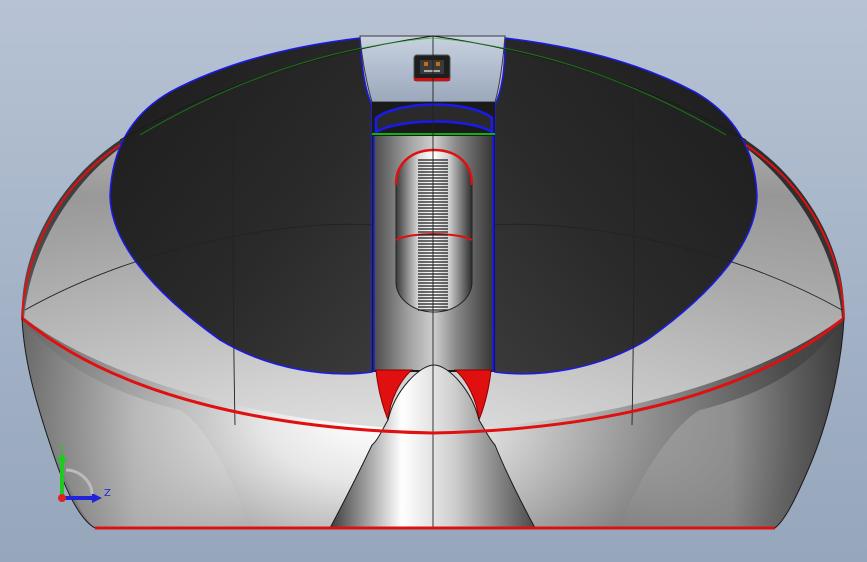 The image size is (867, 562). I want to click on triad-z-label: Z, so click(107, 493).